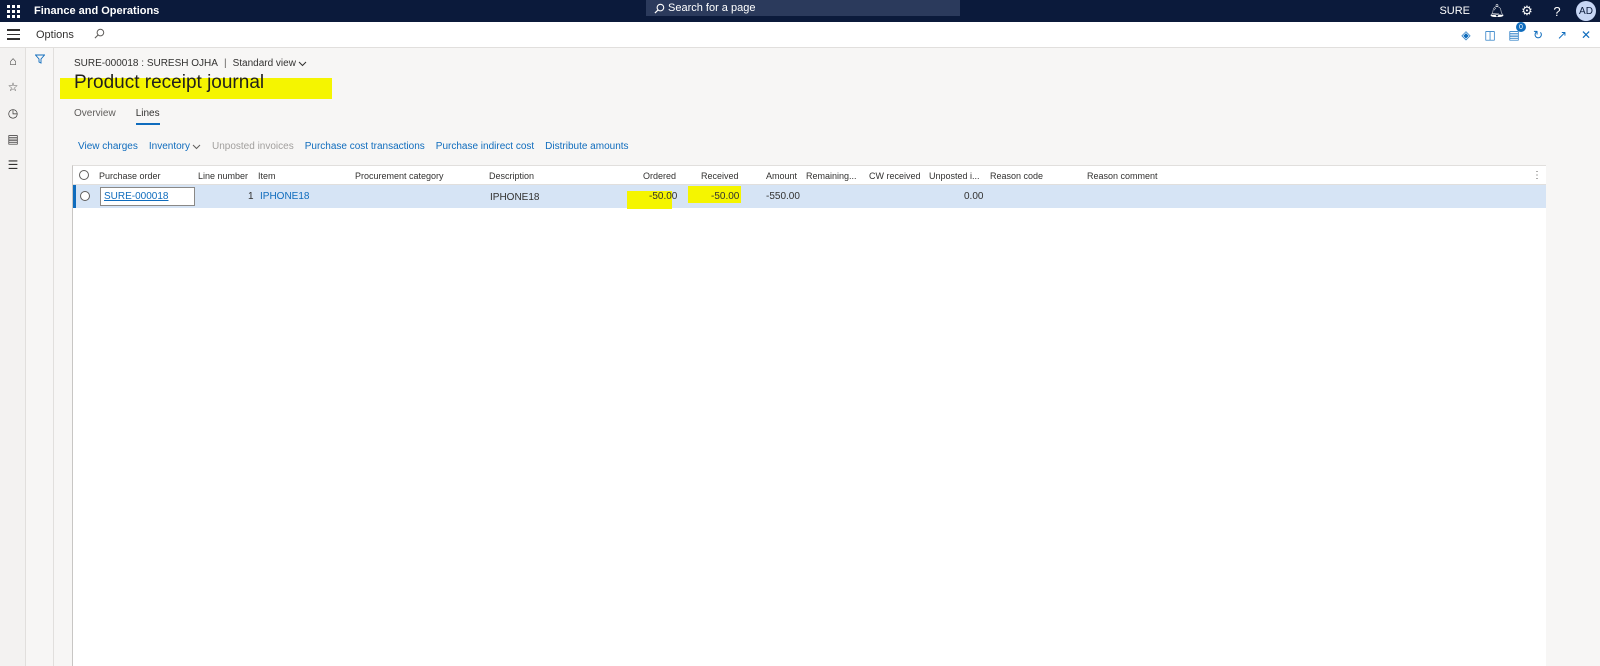 The image size is (1600, 666). I want to click on gear-icon: ⚙, so click(1527, 11).